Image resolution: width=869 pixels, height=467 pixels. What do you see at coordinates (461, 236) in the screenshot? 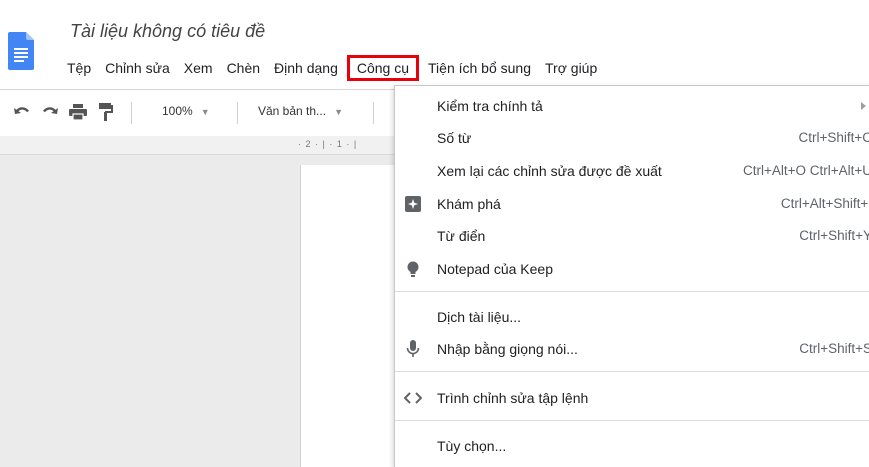
I see `menu-item-label: Từ điển` at bounding box center [461, 236].